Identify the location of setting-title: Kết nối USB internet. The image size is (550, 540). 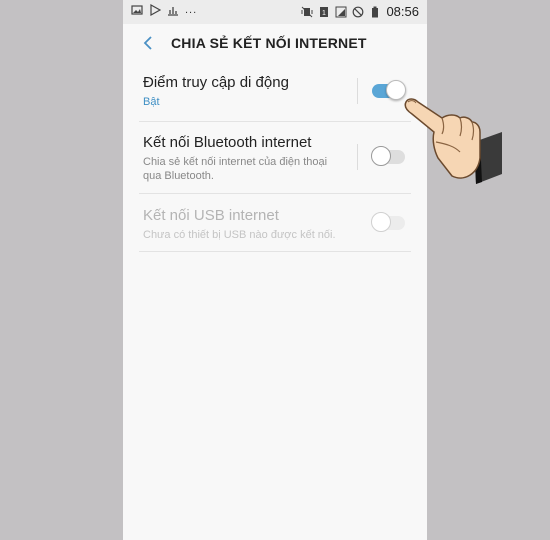
(211, 215).